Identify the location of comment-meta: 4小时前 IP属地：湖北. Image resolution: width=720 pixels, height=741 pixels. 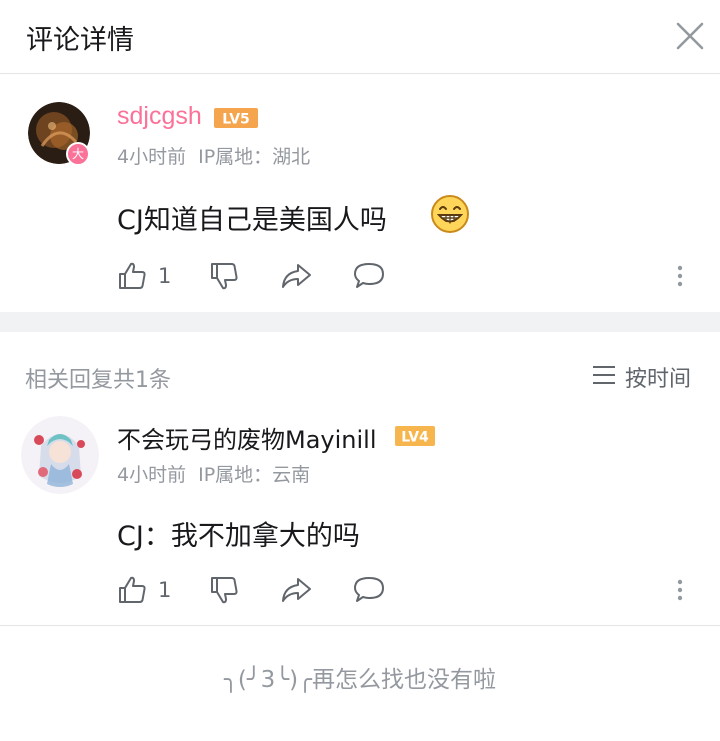
(213, 155).